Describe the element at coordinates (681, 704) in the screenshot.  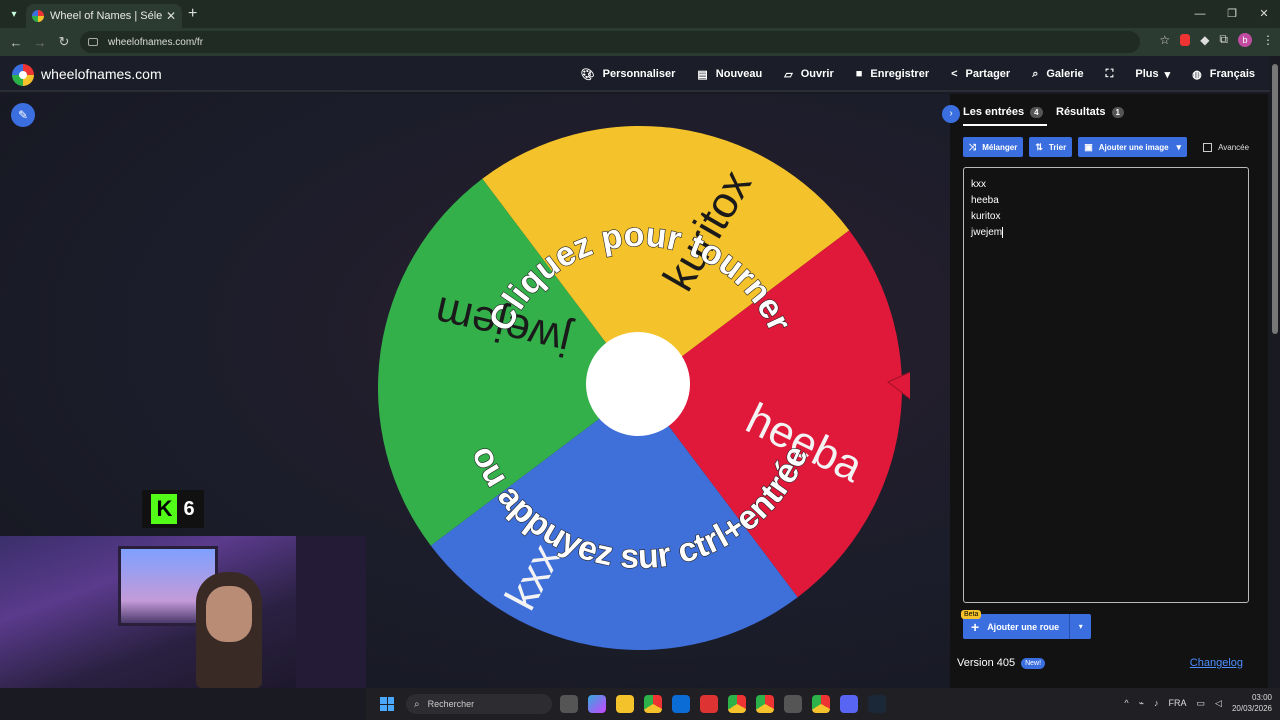
I see `store-icon` at that location.